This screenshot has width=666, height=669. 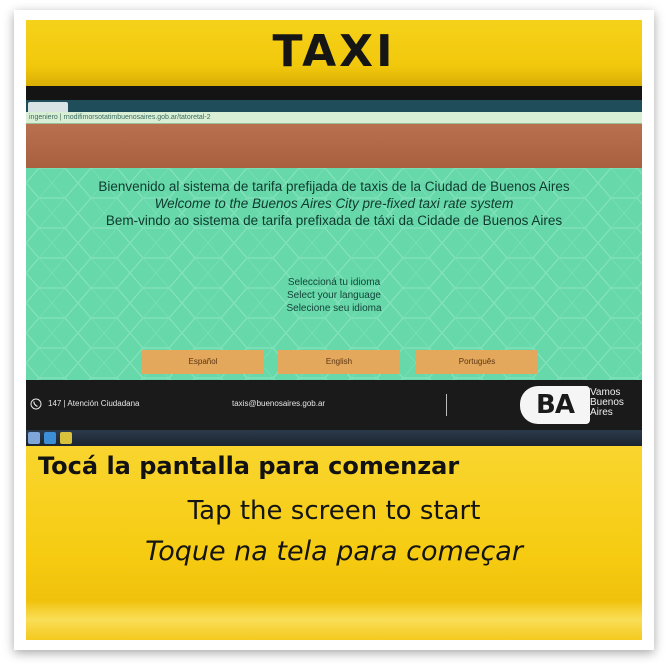 What do you see at coordinates (446, 405) in the screenshot?
I see `footer-divider` at bounding box center [446, 405].